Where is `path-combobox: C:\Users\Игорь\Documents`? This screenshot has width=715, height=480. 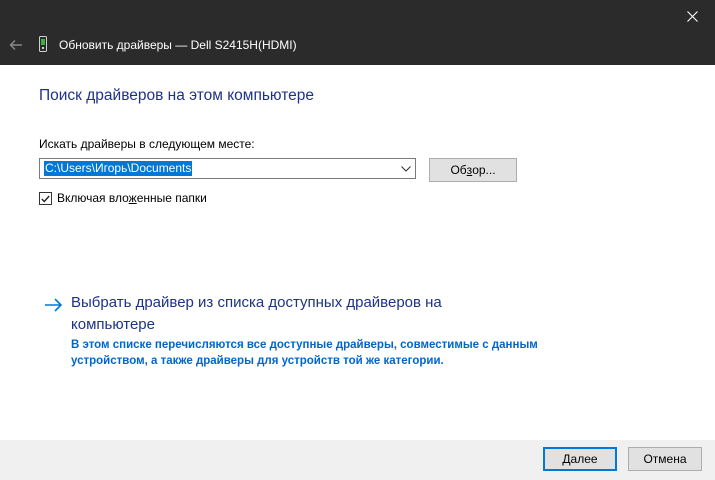 path-combobox: C:\Users\Игорь\Documents is located at coordinates (227, 168).